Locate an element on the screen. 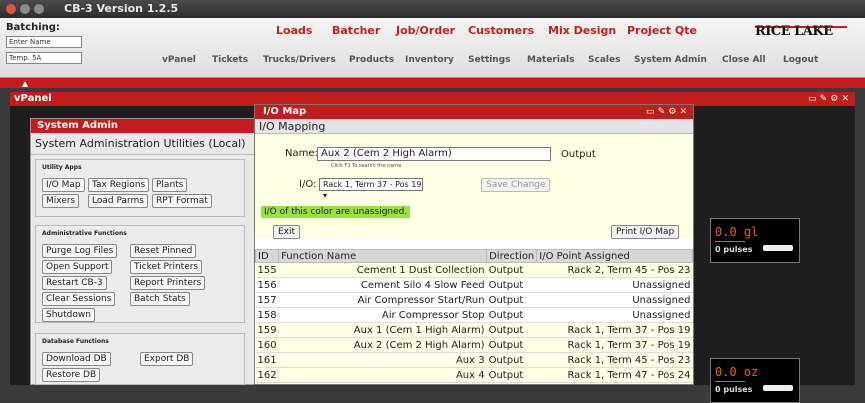 The image size is (865, 403). batch-name-field: Enter Name is located at coordinates (44, 42).